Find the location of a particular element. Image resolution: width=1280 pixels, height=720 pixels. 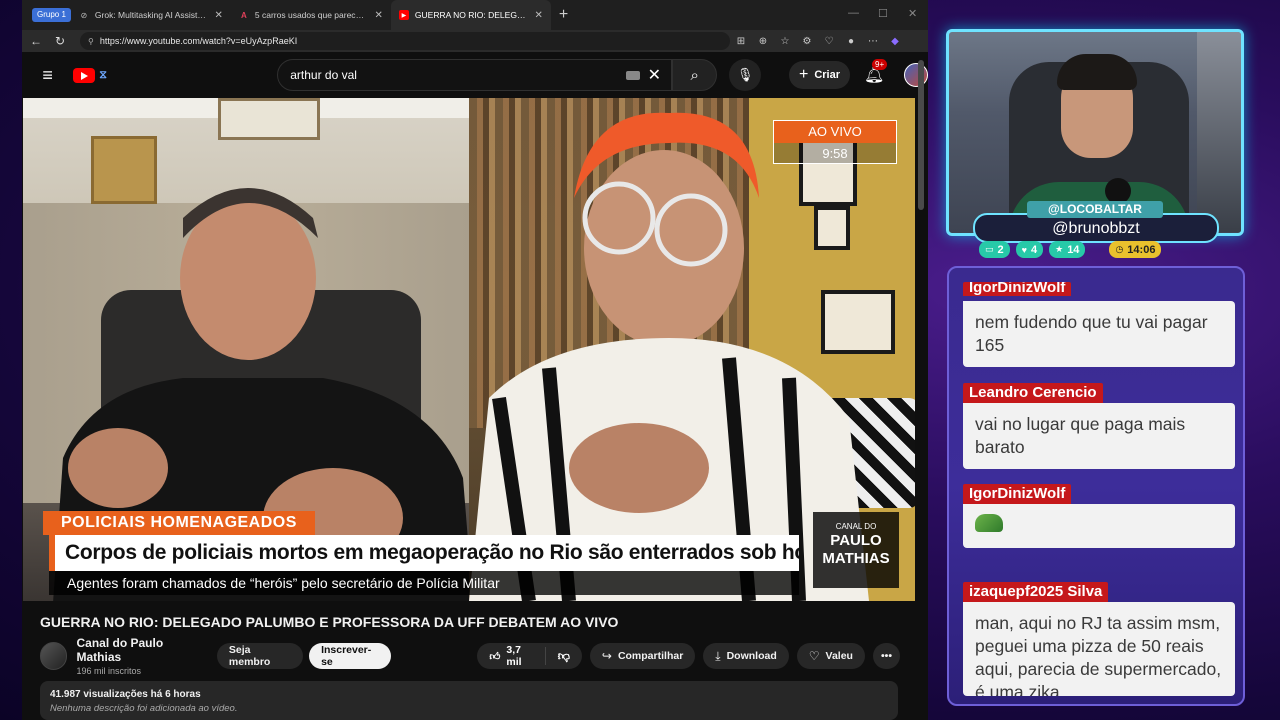

clock-icon: ◷ is located at coordinates (1119, 249).